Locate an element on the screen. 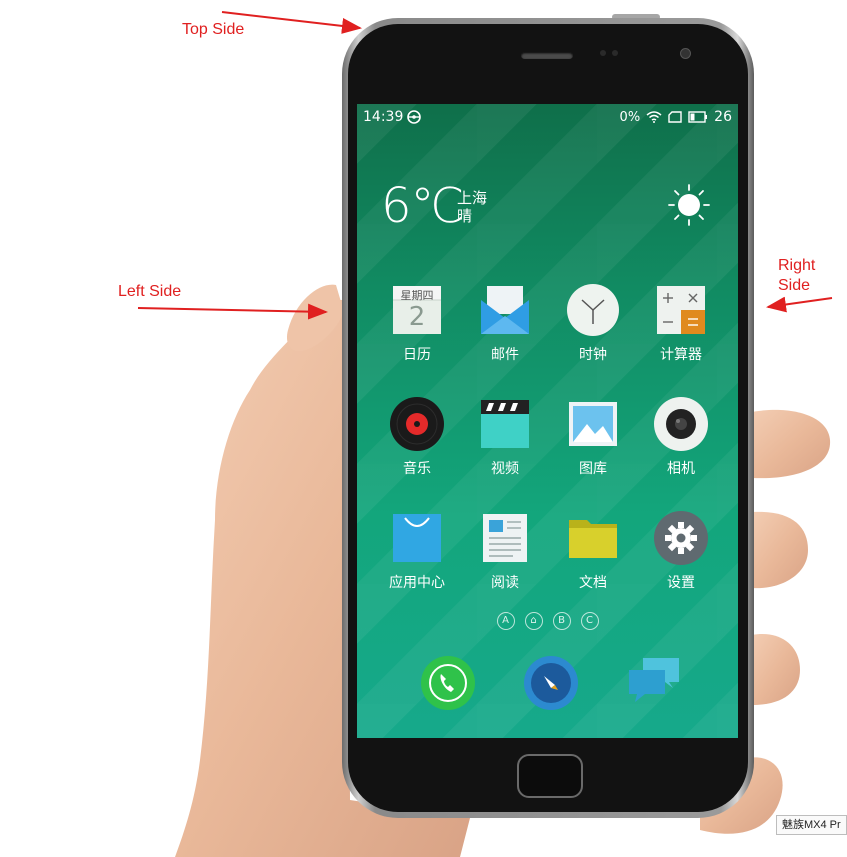 The image size is (847, 857). wifi-icon is located at coordinates (654, 117).